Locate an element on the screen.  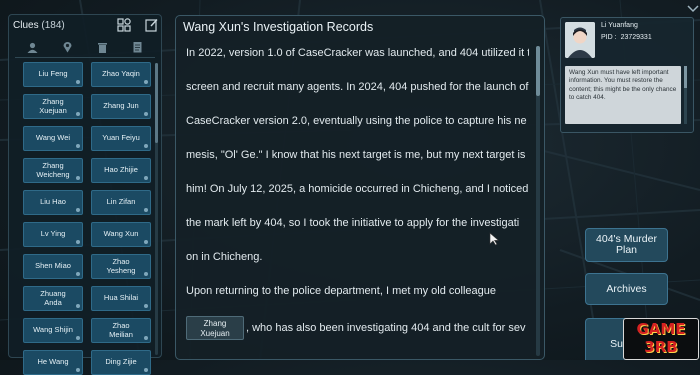
clue-card: Wang Shijin is located at coordinates (53, 330).